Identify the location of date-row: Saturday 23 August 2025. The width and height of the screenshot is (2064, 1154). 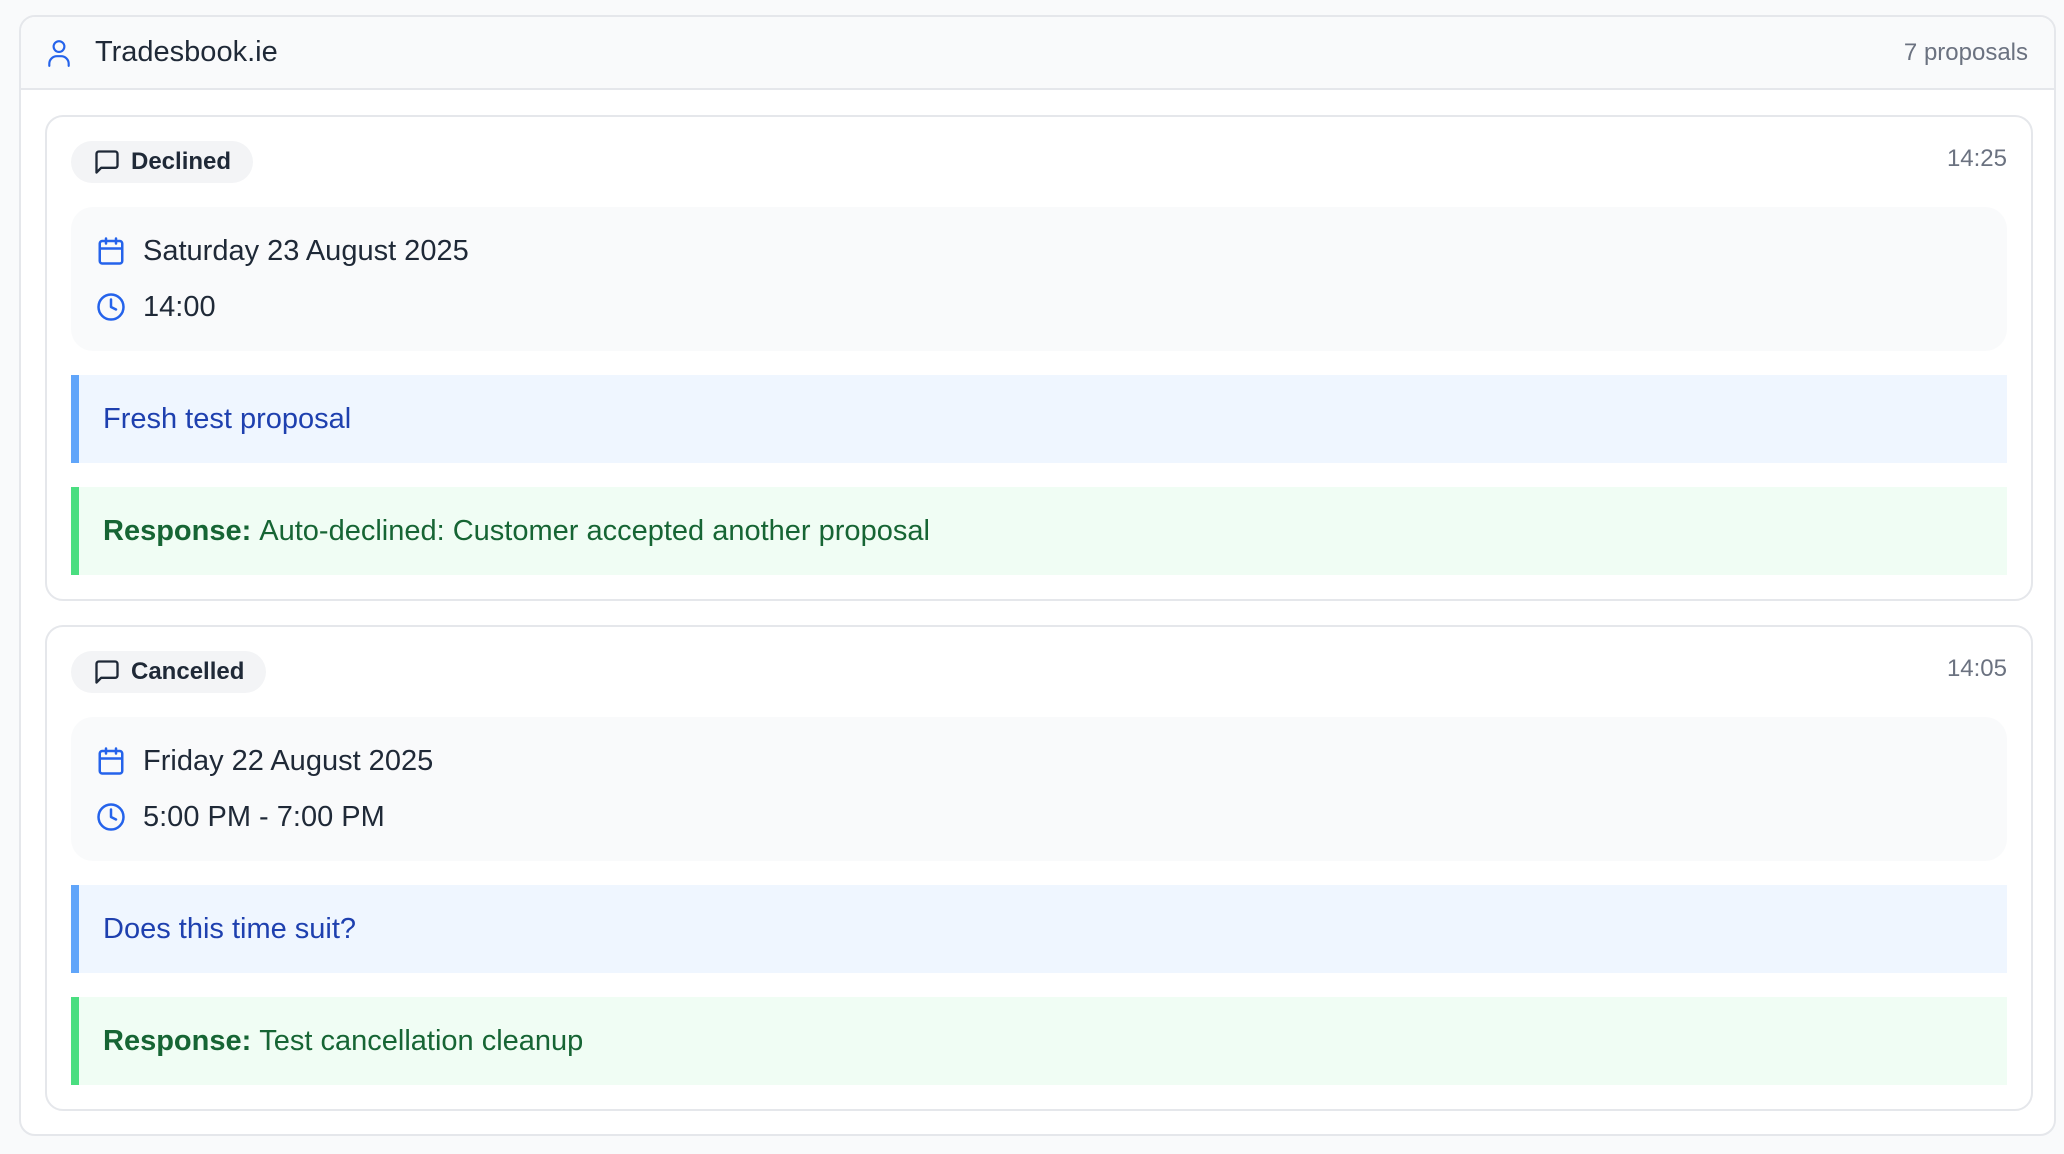
(1039, 251).